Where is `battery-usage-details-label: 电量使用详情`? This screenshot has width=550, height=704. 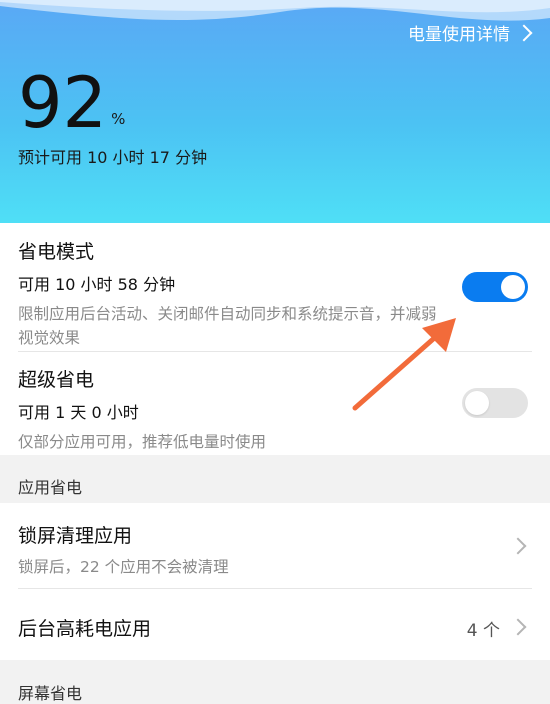 battery-usage-details-label: 电量使用详情 is located at coordinates (459, 35).